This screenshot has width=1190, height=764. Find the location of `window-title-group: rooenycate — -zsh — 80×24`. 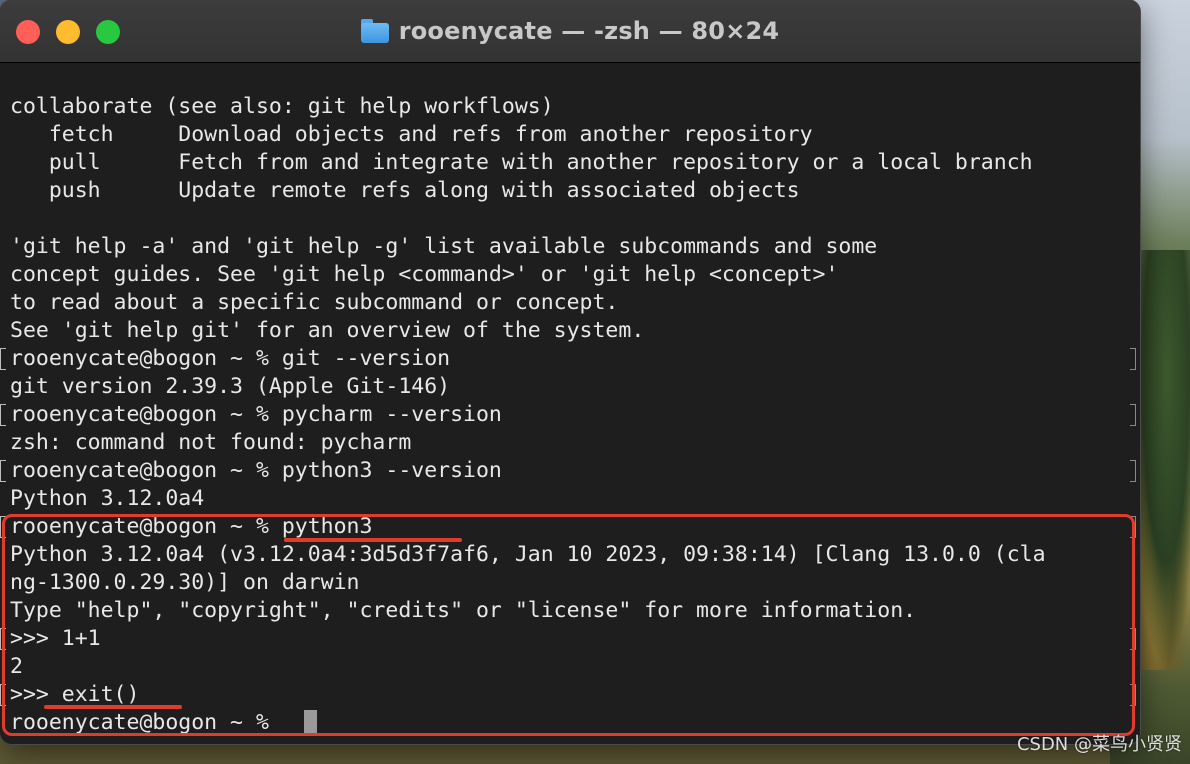

window-title-group: rooenycate — -zsh — 80×24 is located at coordinates (570, 31).